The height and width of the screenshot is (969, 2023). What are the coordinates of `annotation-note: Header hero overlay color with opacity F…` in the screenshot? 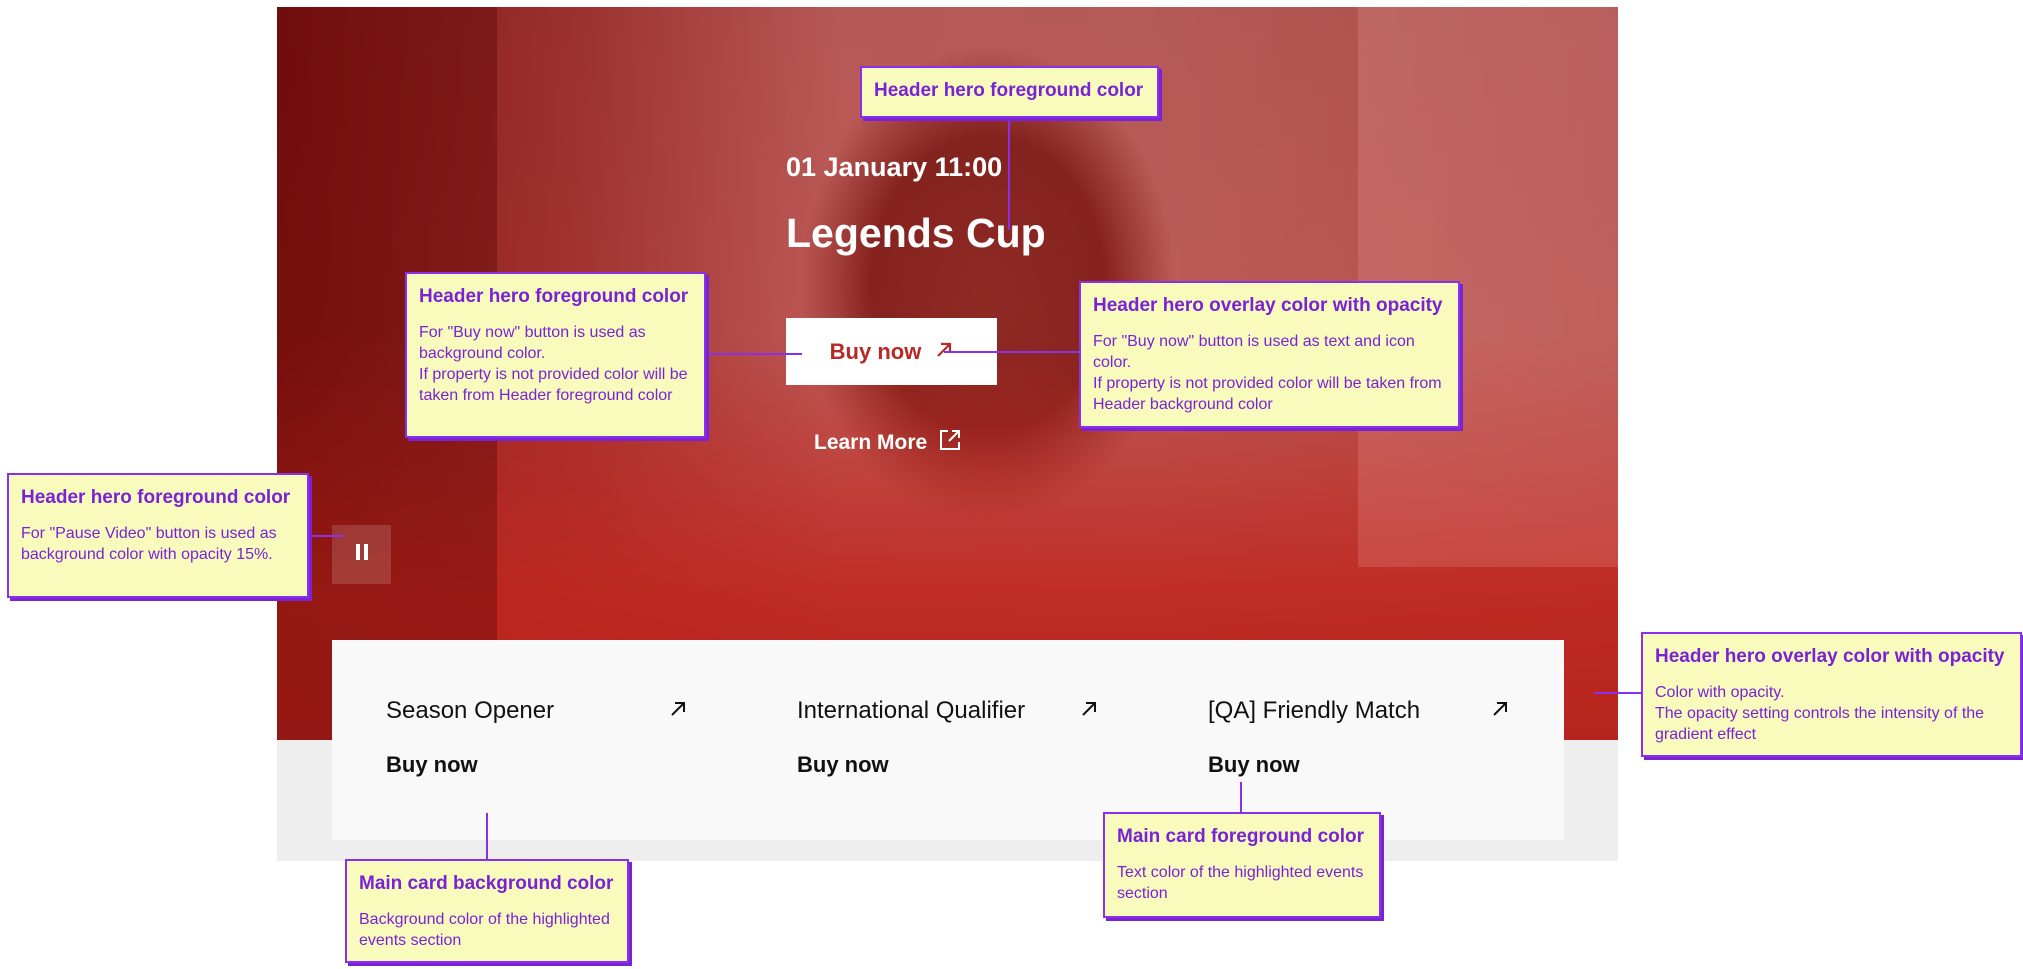 It's located at (1269, 354).